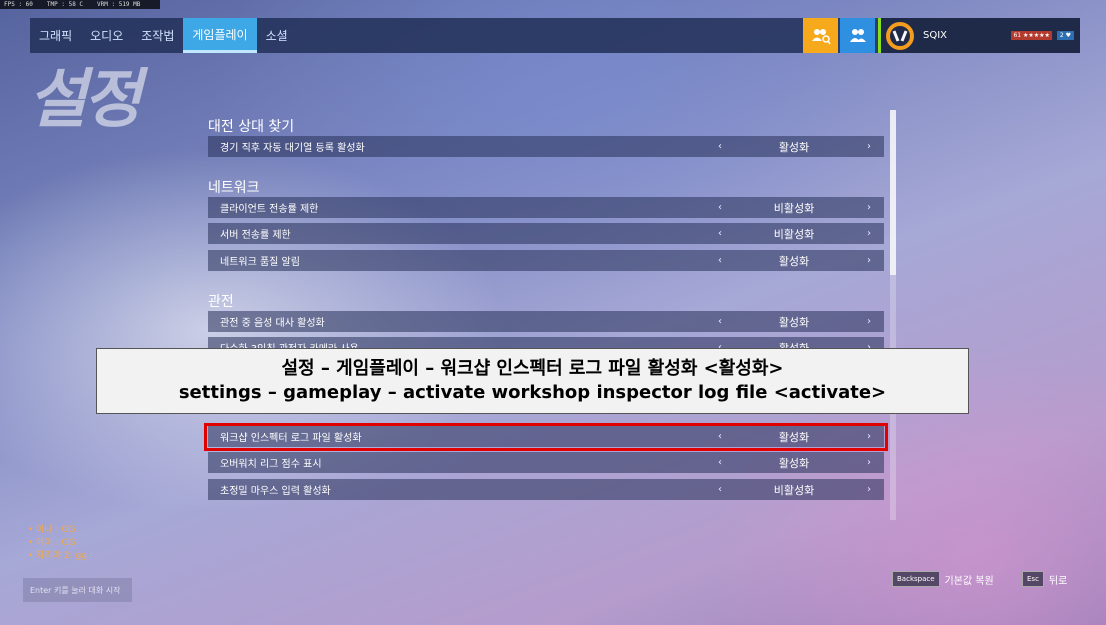 The height and width of the screenshot is (625, 1106). Describe the element at coordinates (157, 35) in the screenshot. I see `tab-controls: 조작법` at that location.